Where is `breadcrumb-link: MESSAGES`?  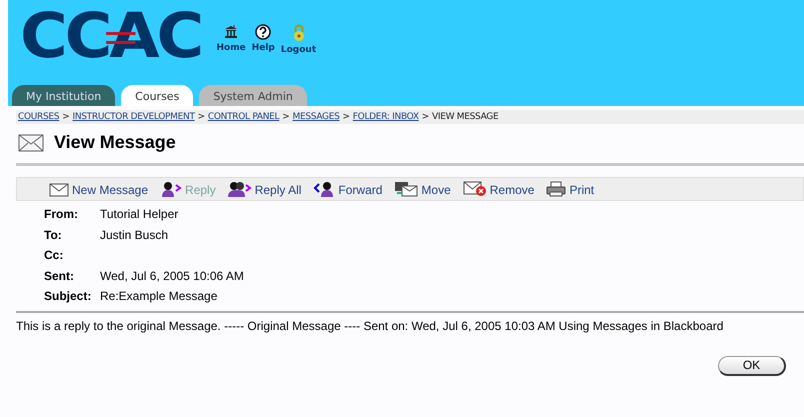 breadcrumb-link: MESSAGES is located at coordinates (316, 117).